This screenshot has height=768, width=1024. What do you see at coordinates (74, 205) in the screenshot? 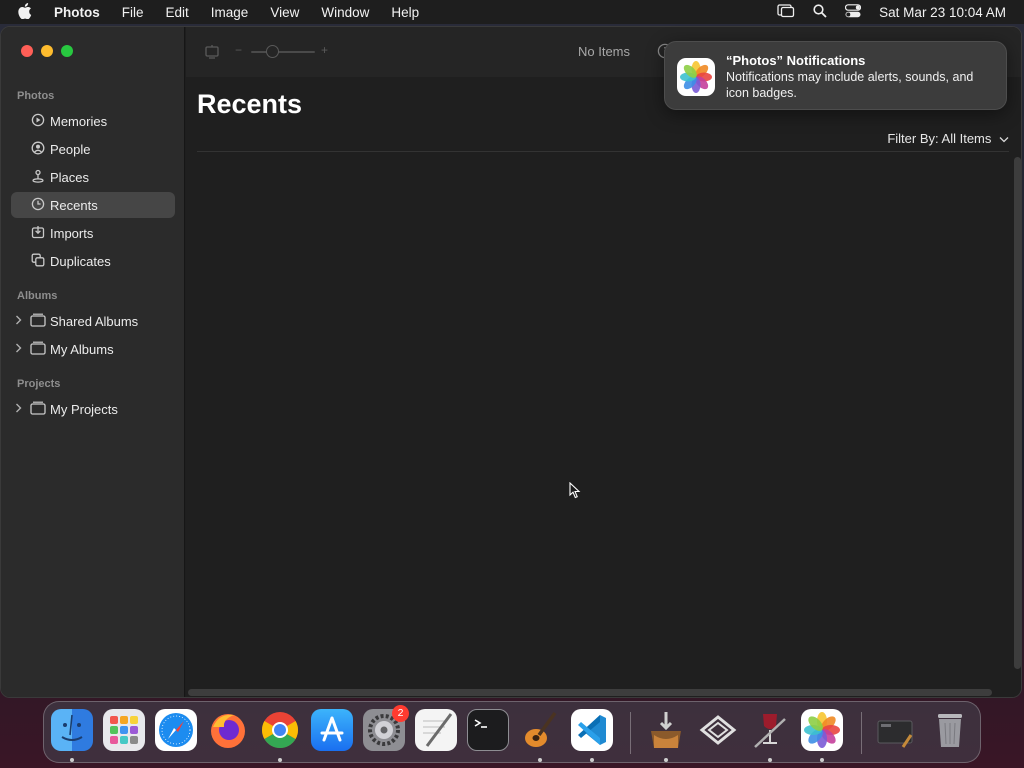
I see `sidebar-item-label: Recents` at bounding box center [74, 205].